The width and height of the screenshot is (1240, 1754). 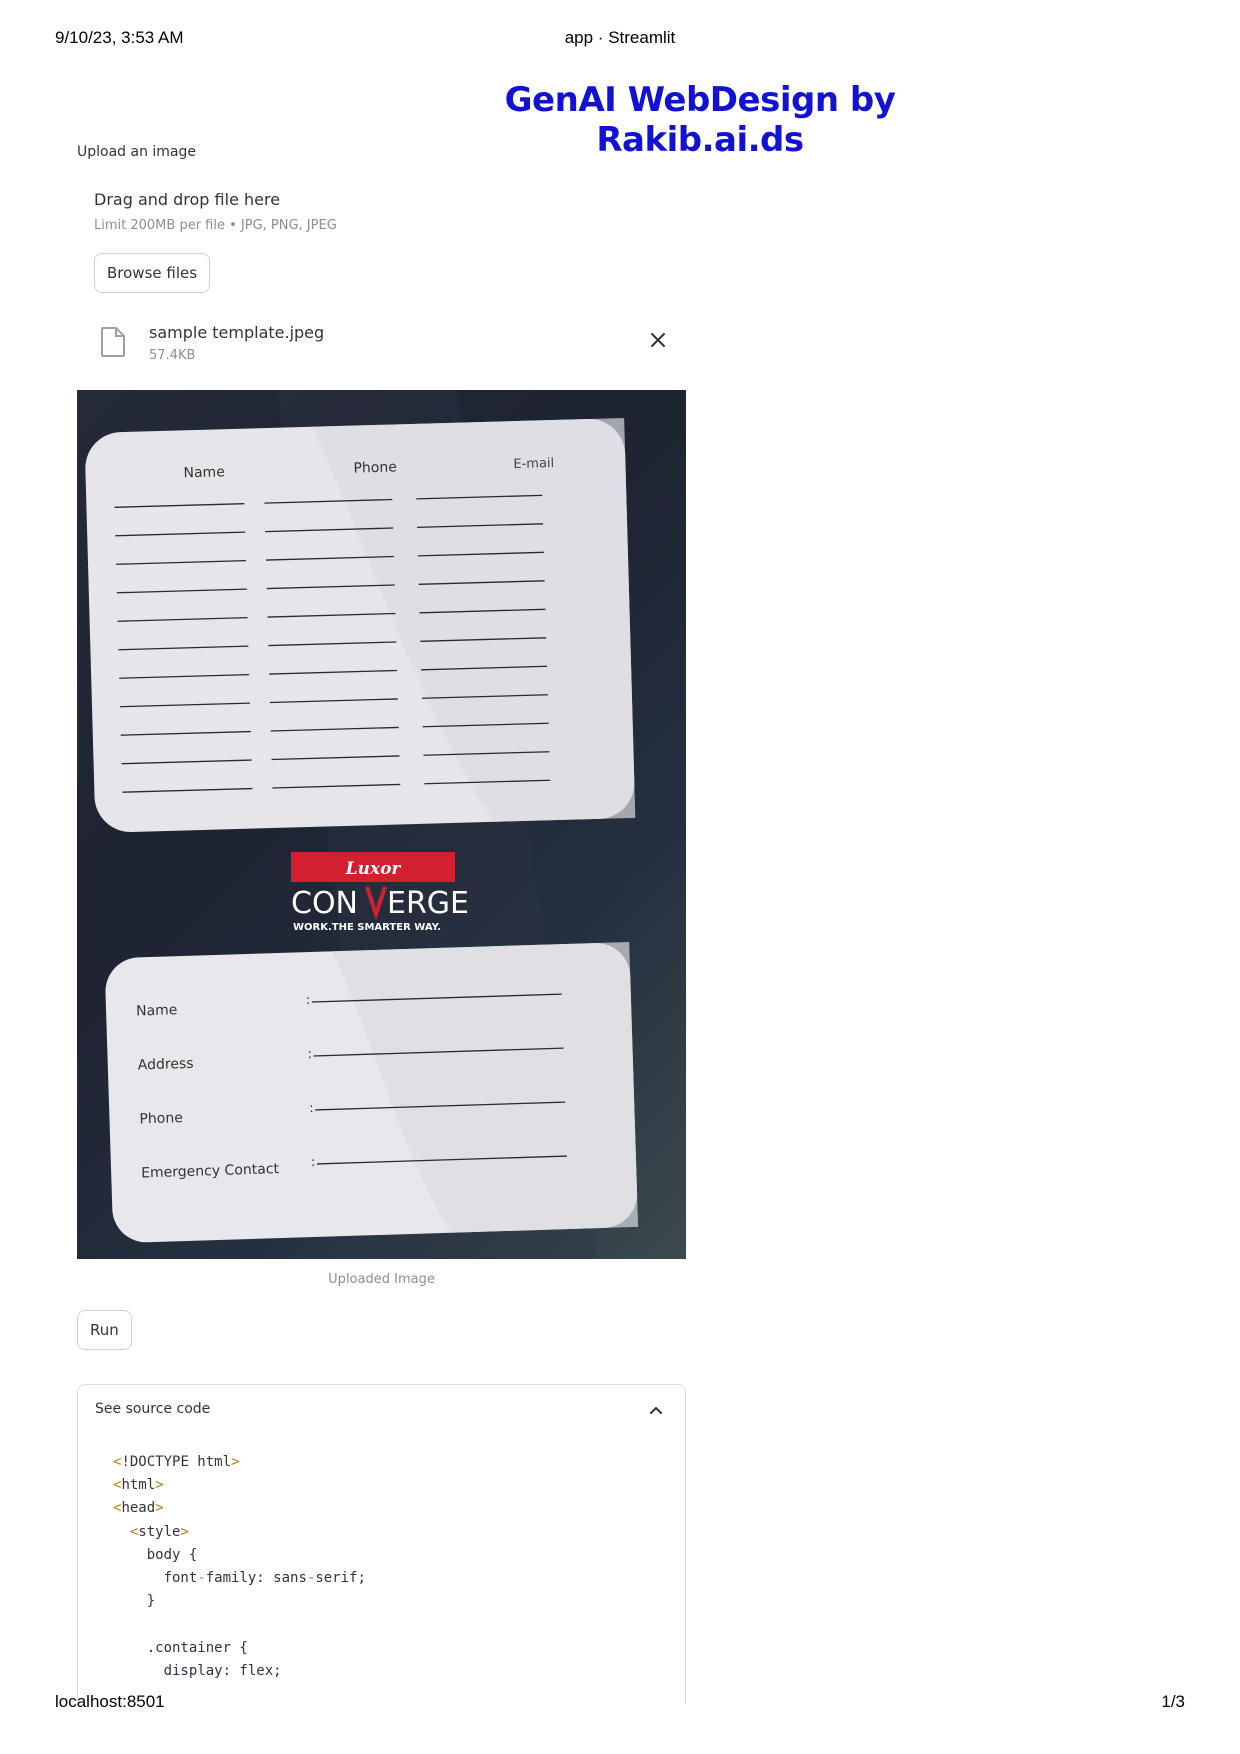 What do you see at coordinates (176, 1462) in the screenshot?
I see `code-line: <!DOCTYPE html>` at bounding box center [176, 1462].